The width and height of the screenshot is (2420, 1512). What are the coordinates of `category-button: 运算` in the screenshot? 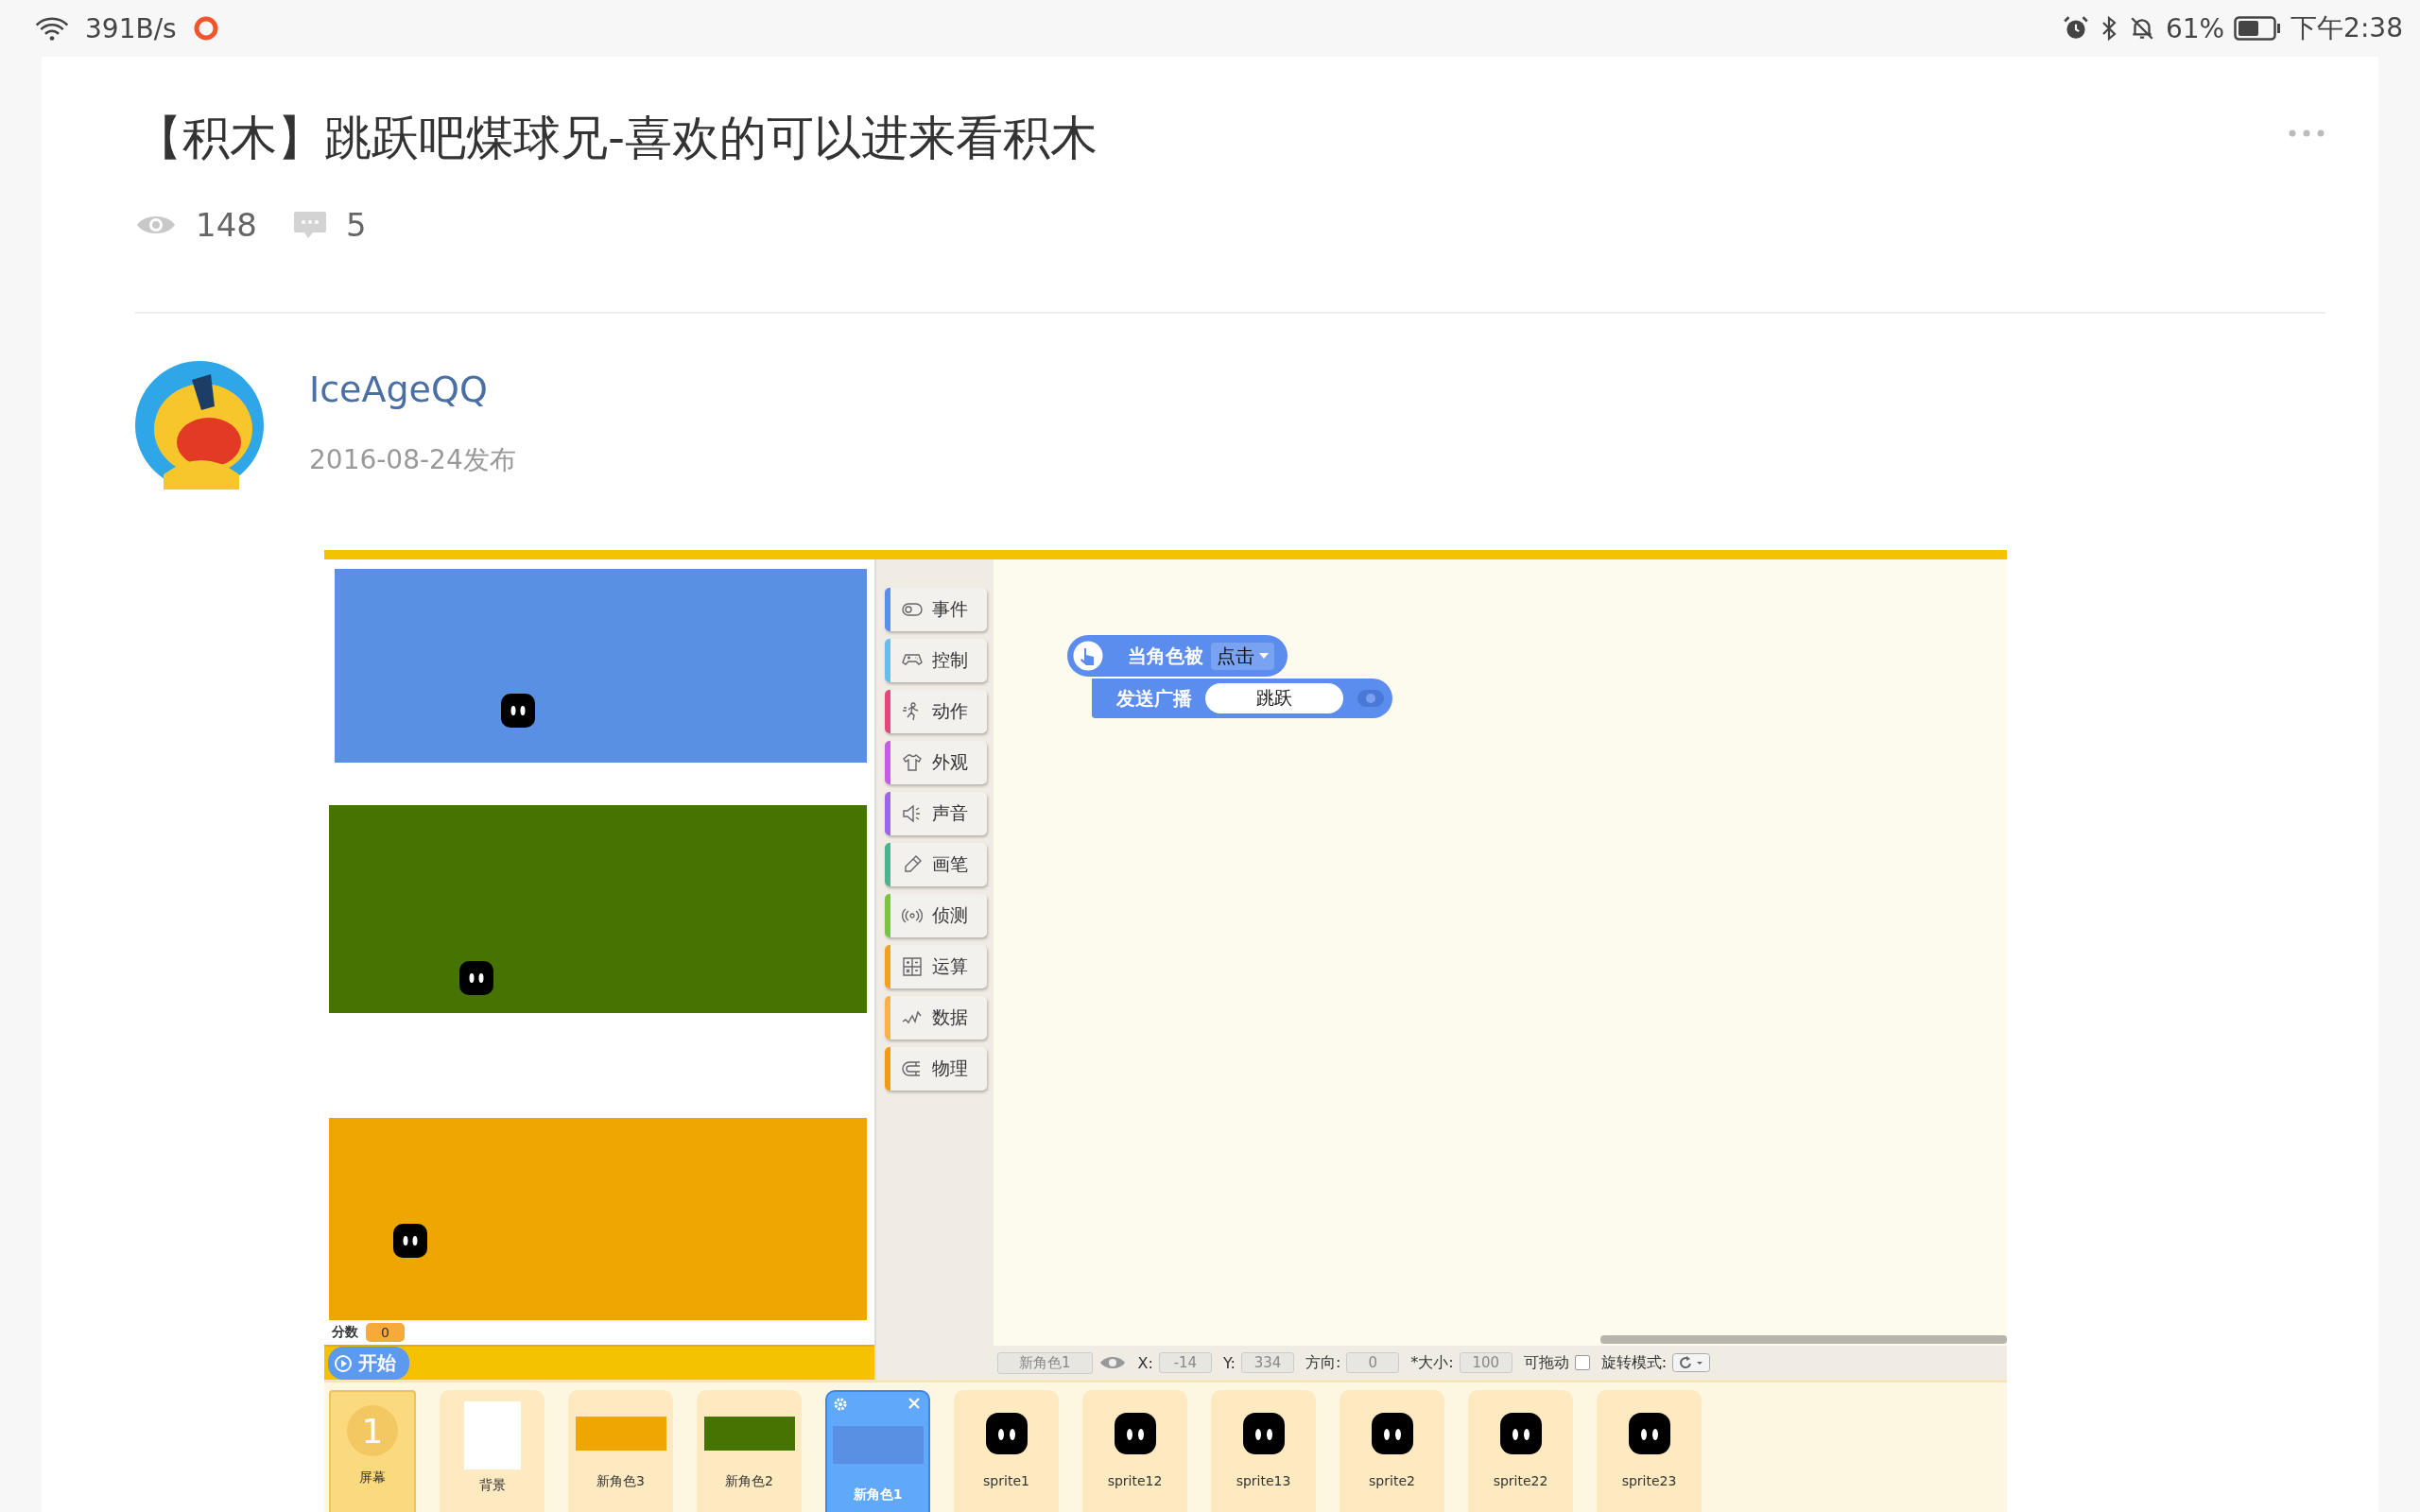 It's located at (936, 966).